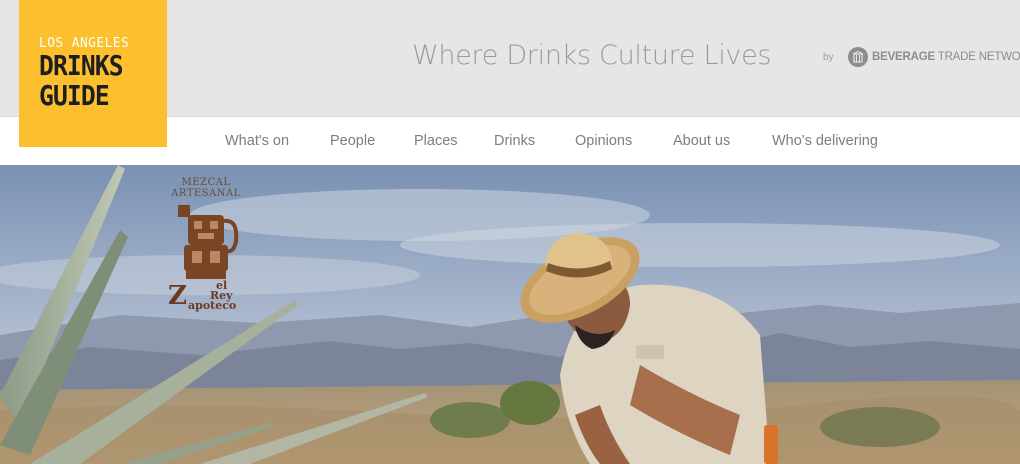 The height and width of the screenshot is (464, 1020). I want to click on brand-logo: MEZCAL ARTESANAL Z el Rey apoteco, so click(206, 245).